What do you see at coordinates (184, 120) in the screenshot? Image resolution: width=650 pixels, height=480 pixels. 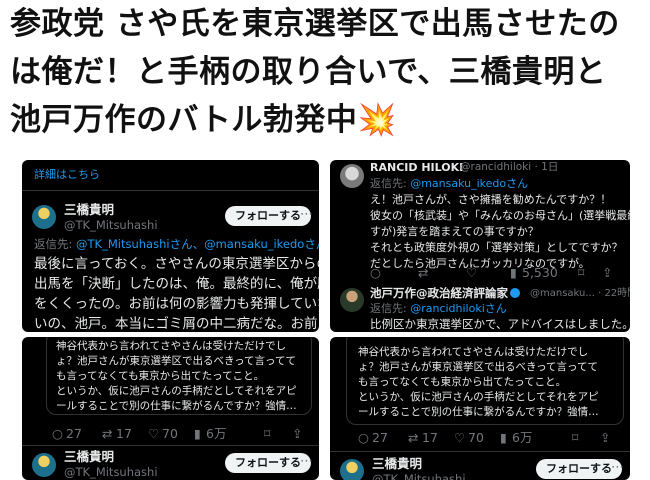 I see `headline-line-3: 池戸万作のバトル勃発中` at bounding box center [184, 120].